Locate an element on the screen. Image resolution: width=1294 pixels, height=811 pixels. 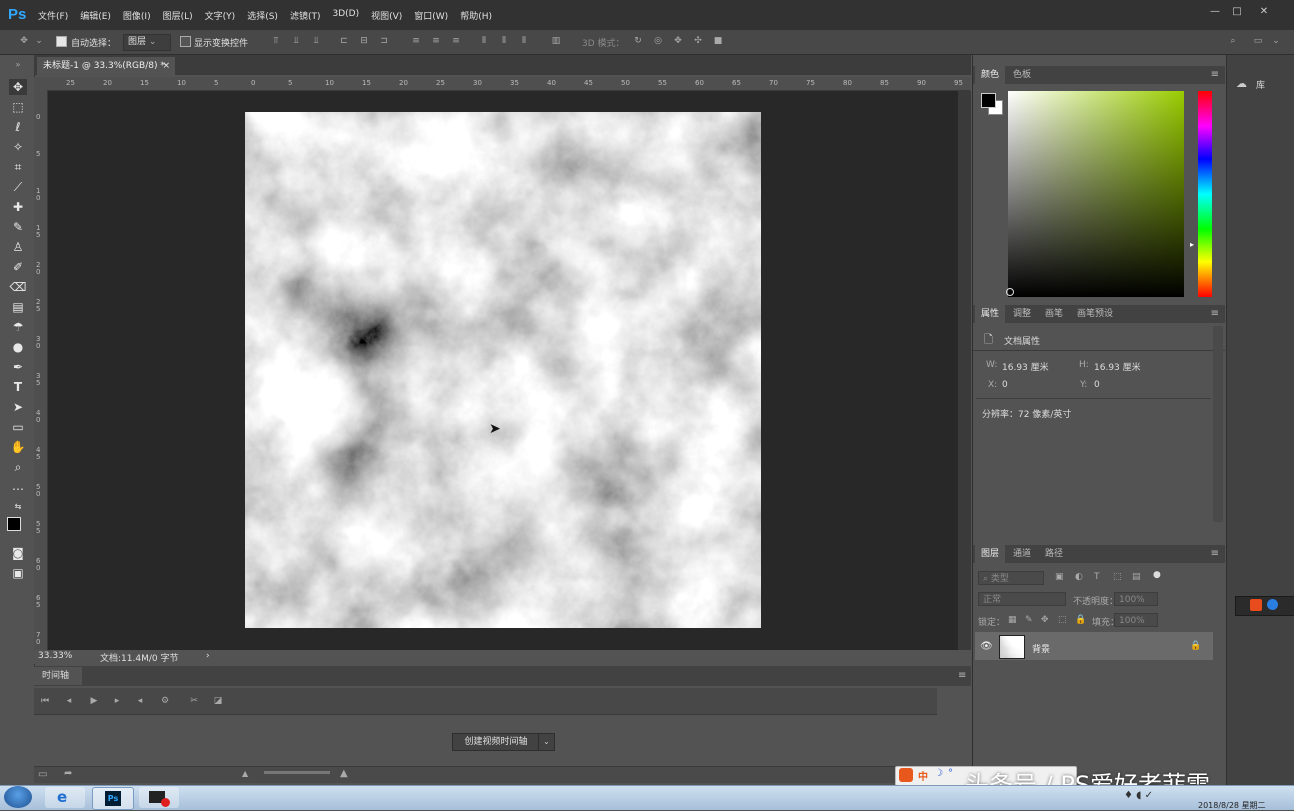
properties-scrollbar is located at coordinates (1218, 424).